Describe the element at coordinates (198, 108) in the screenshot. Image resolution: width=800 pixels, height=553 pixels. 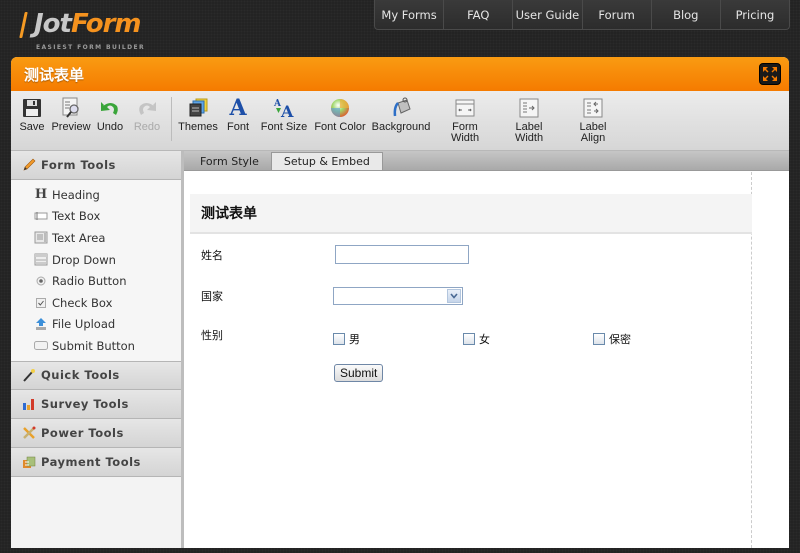
I see `themes-stack-icon` at that location.